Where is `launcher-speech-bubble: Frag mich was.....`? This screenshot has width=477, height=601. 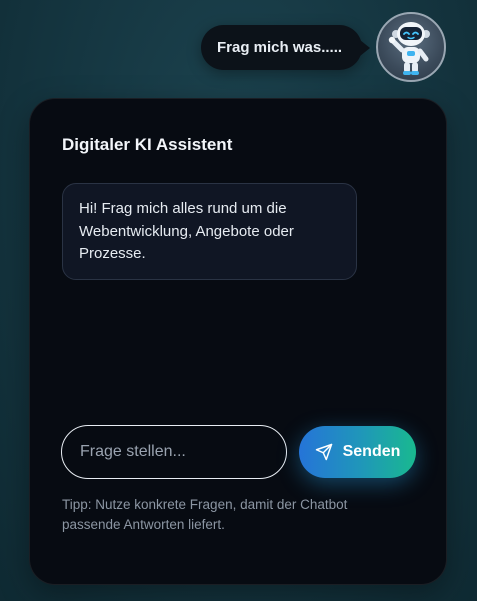 launcher-speech-bubble: Frag mich was..... is located at coordinates (285, 47).